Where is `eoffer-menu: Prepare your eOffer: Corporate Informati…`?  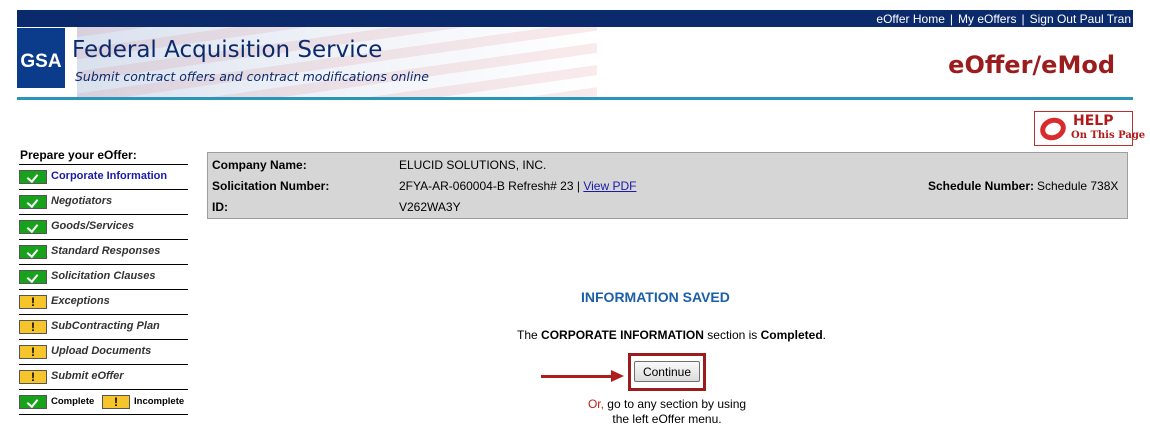 eoffer-menu: Prepare your eOffer: Corporate Informati… is located at coordinates (103, 281).